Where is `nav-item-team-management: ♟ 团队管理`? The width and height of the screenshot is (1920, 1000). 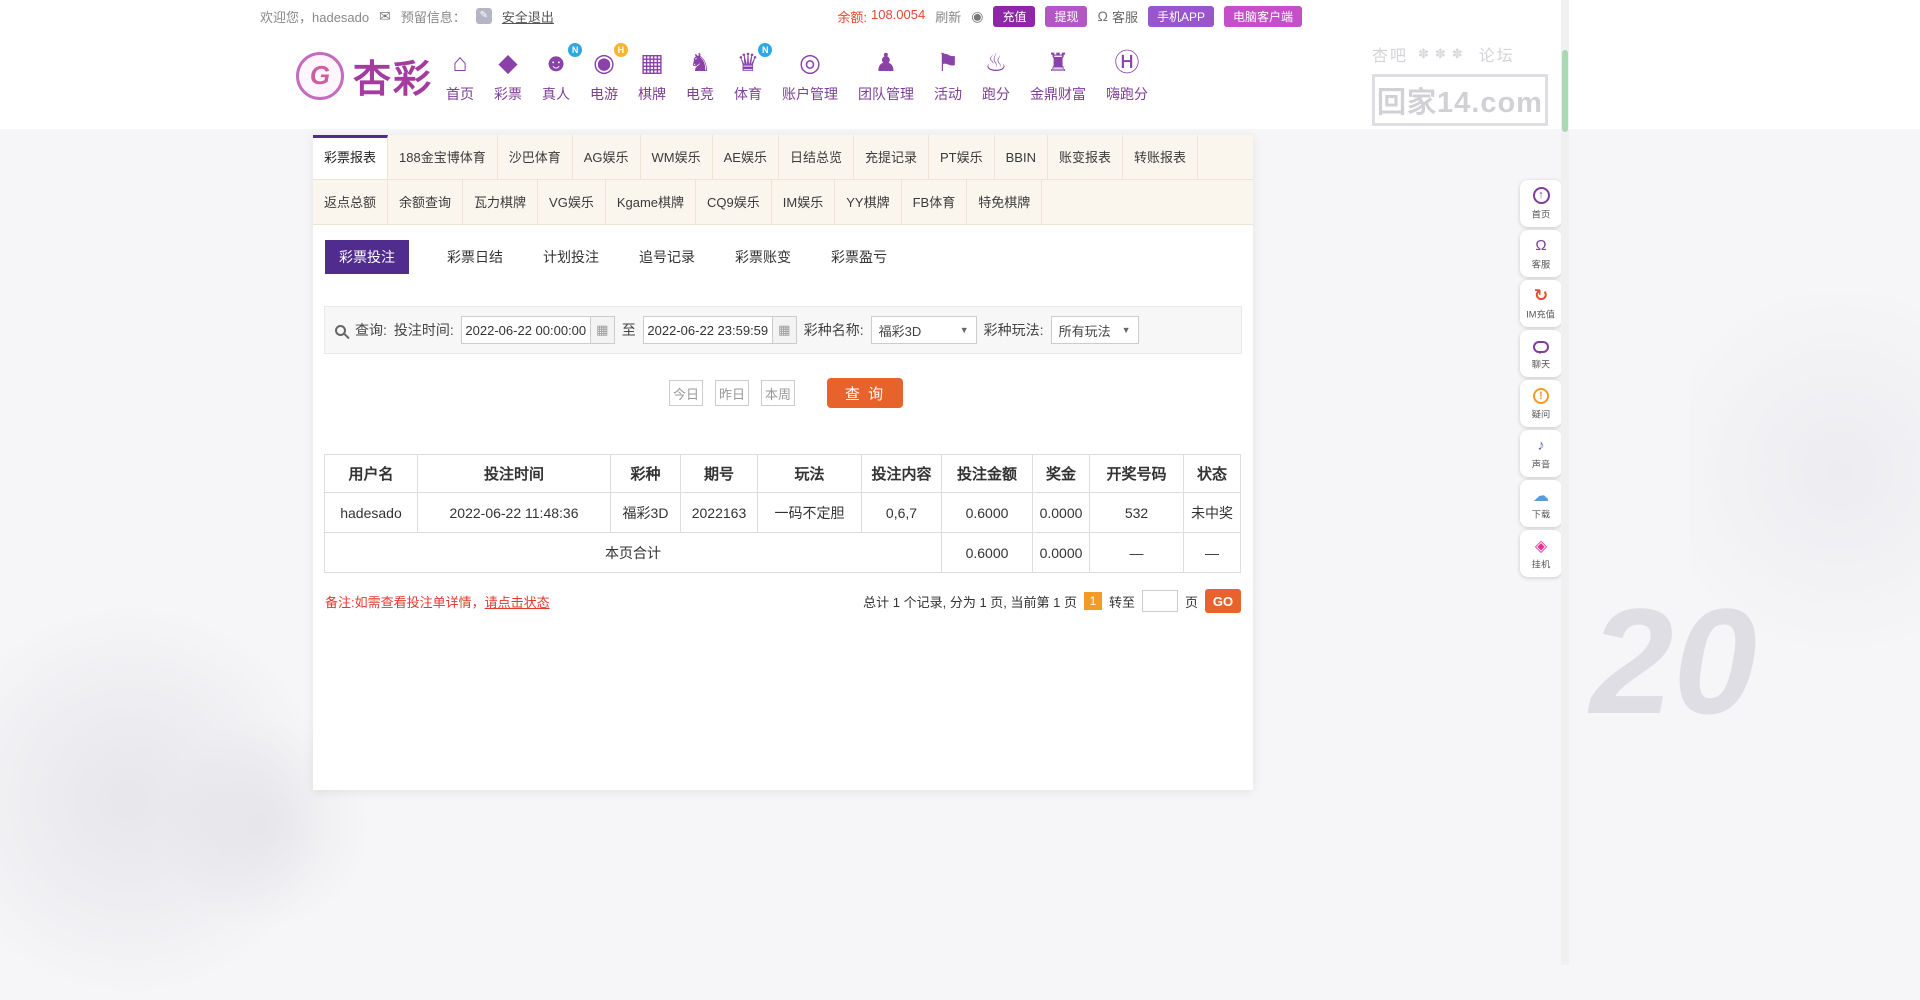 nav-item-team-management: ♟ 团队管理 is located at coordinates (886, 75).